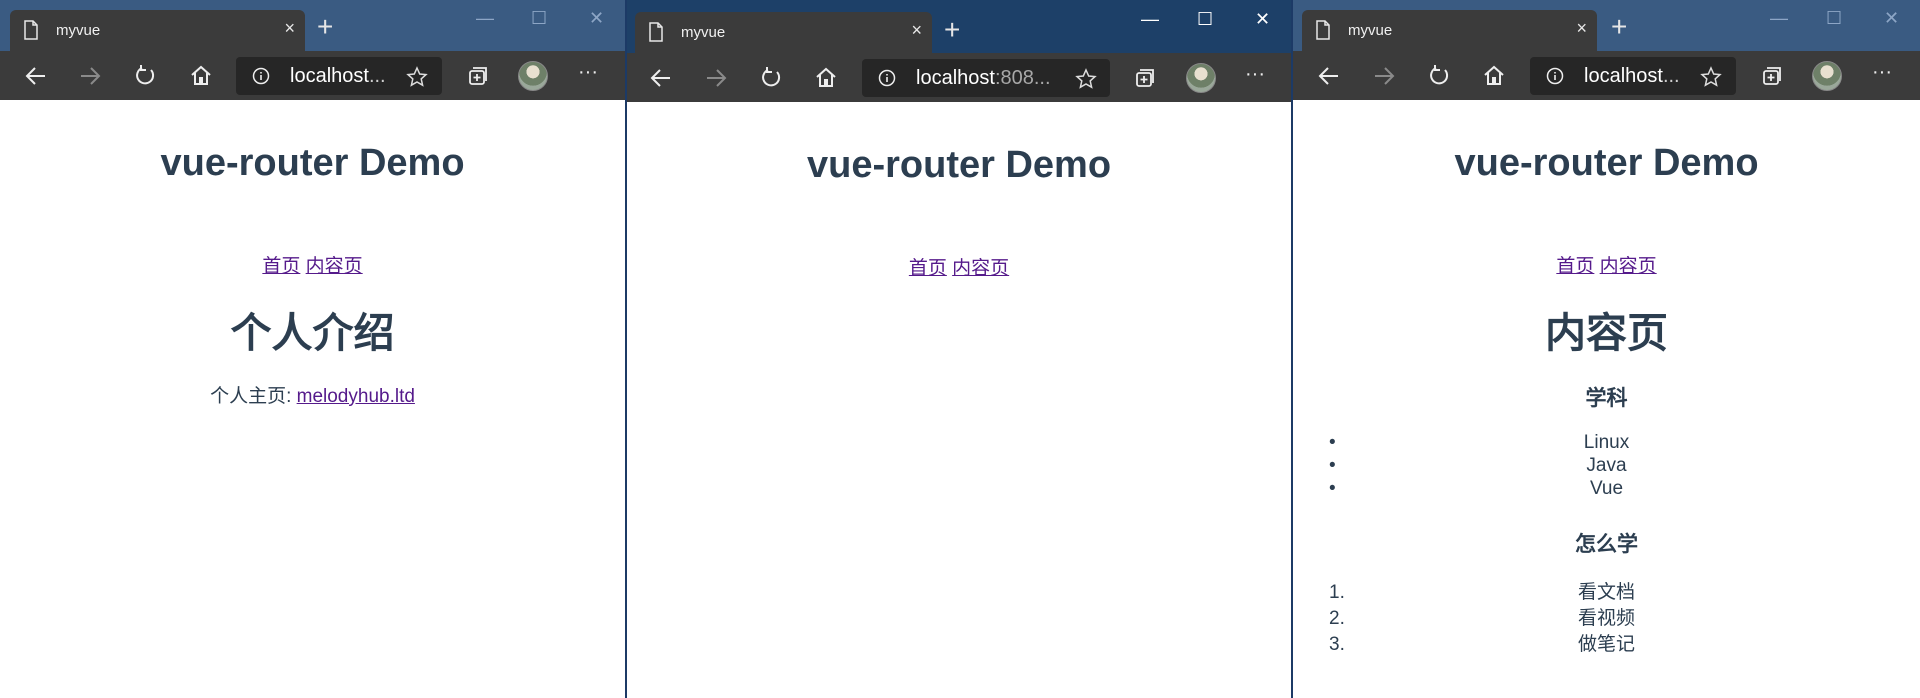 The width and height of the screenshot is (1920, 698). What do you see at coordinates (253, 396) in the screenshot?
I see `homepage-label: 个人主页:` at bounding box center [253, 396].